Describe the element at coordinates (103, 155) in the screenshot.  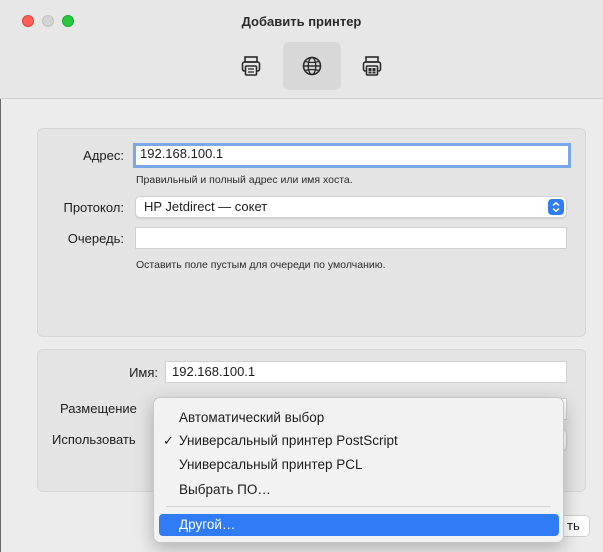
I see `address-label: Адрес:` at that location.